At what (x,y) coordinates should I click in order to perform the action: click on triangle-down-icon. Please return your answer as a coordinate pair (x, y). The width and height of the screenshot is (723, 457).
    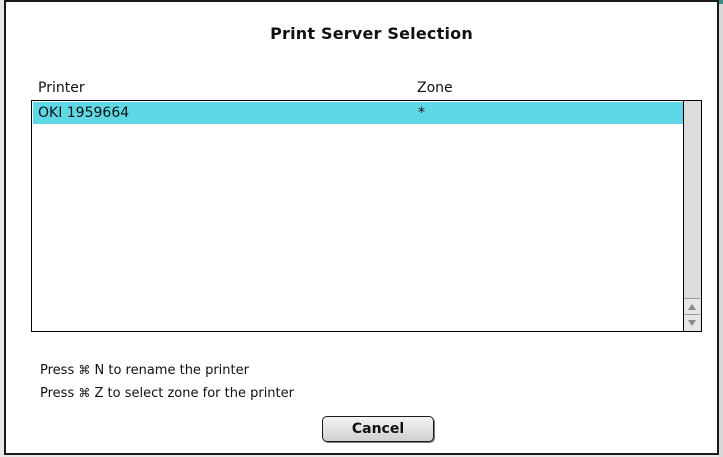
    Looking at the image, I should click on (692, 323).